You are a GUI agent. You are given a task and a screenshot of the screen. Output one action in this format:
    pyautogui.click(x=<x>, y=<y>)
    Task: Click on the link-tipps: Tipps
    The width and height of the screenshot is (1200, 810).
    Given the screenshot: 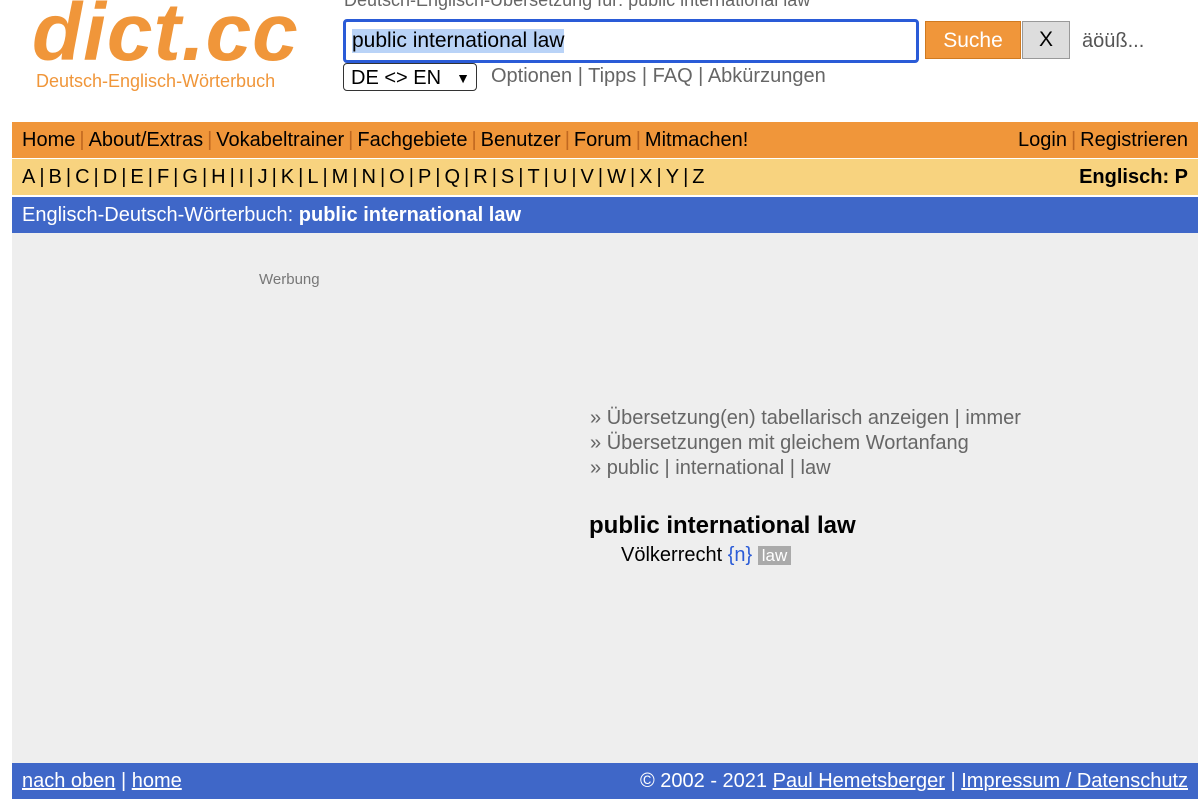 What is the action you would take?
    pyautogui.click(x=612, y=76)
    